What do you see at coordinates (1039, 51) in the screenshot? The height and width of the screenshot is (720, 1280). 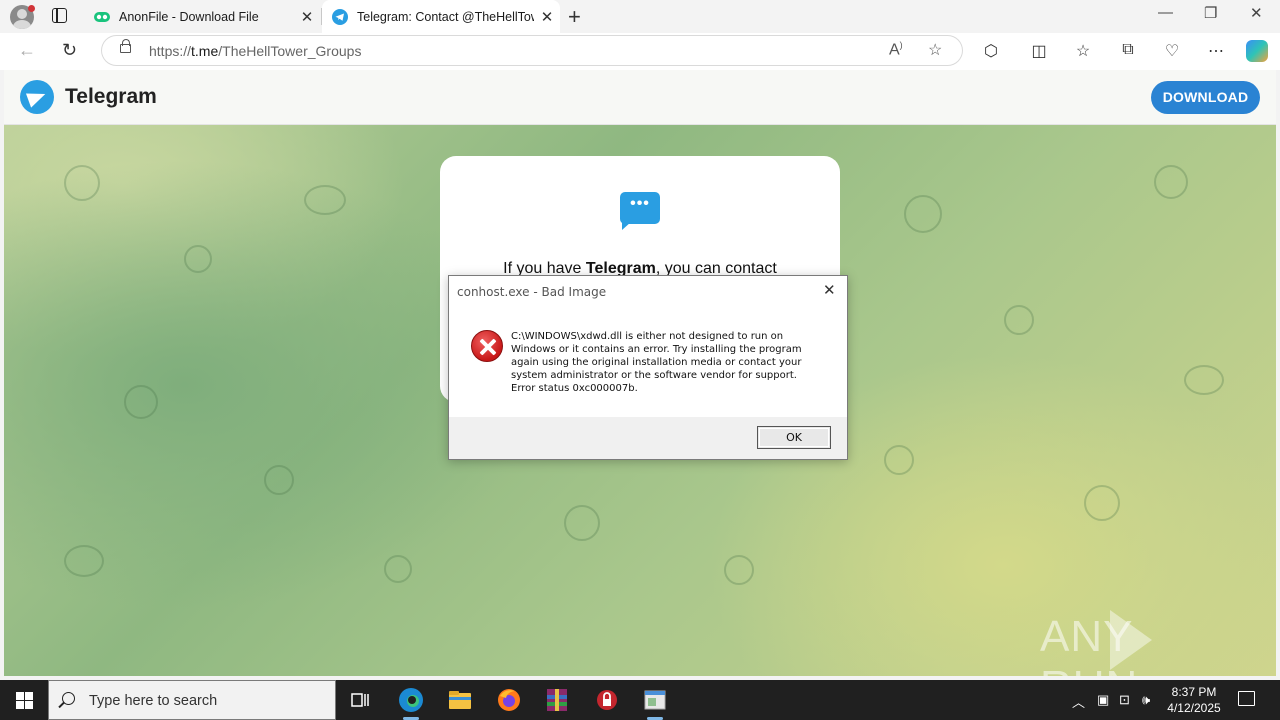 I see `split-screen-icon: ◫` at bounding box center [1039, 51].